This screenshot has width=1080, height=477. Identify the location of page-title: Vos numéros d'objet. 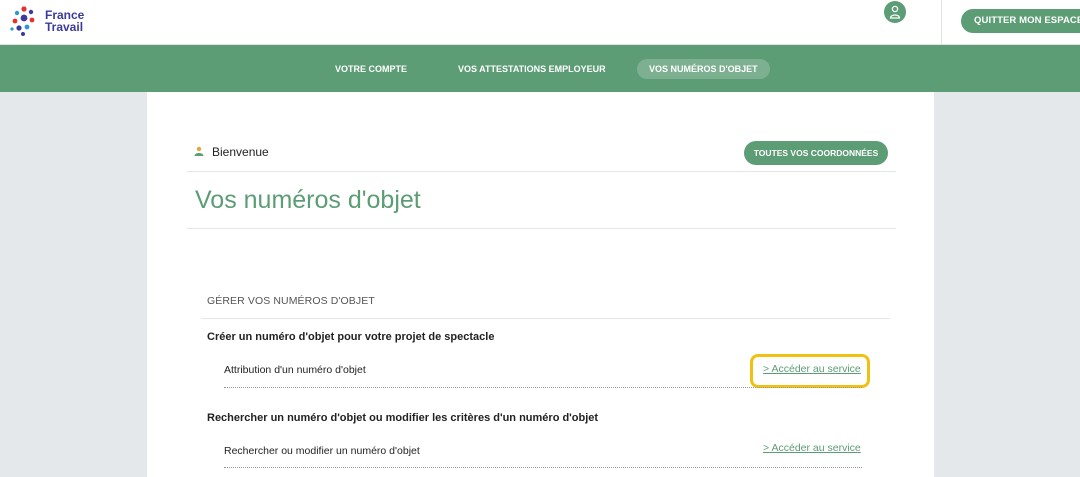
(308, 200).